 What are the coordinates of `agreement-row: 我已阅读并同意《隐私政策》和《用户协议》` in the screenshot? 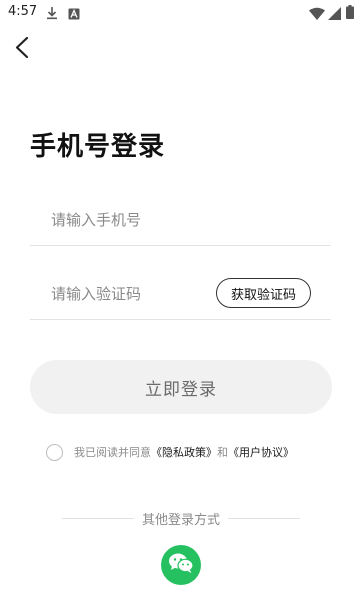 It's located at (170, 452).